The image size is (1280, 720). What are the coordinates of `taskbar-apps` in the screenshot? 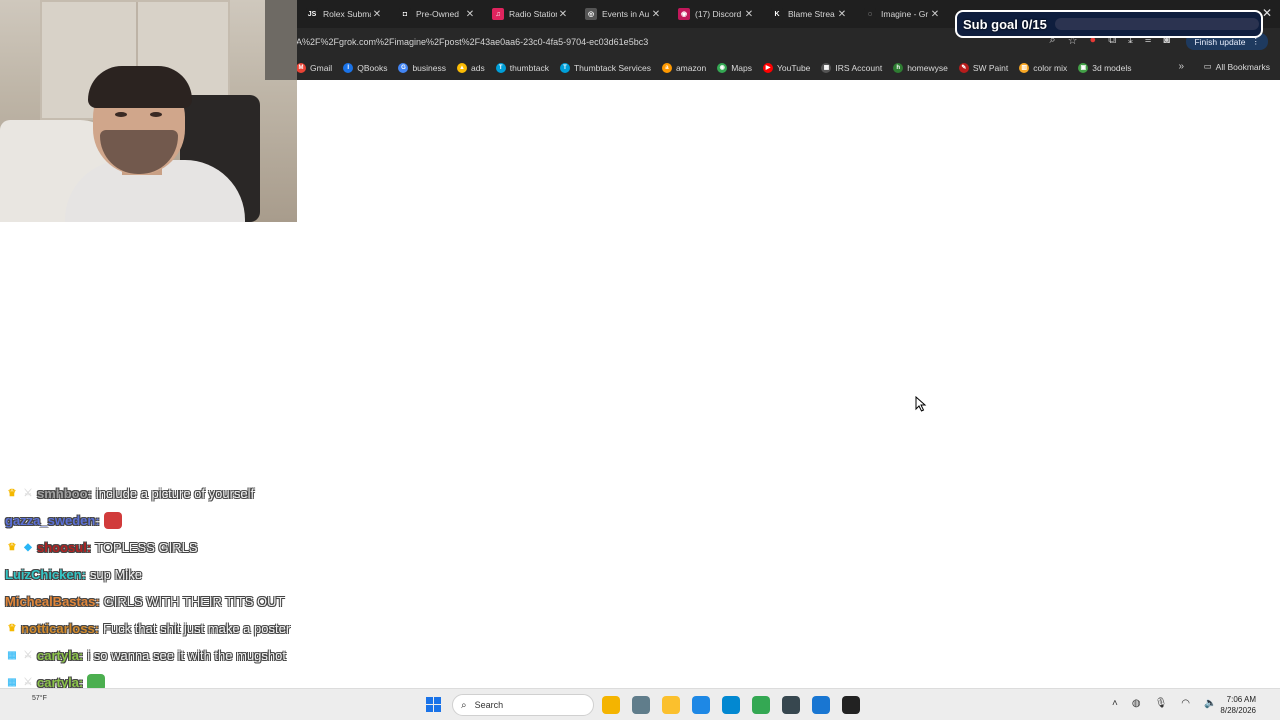 It's located at (731, 705).